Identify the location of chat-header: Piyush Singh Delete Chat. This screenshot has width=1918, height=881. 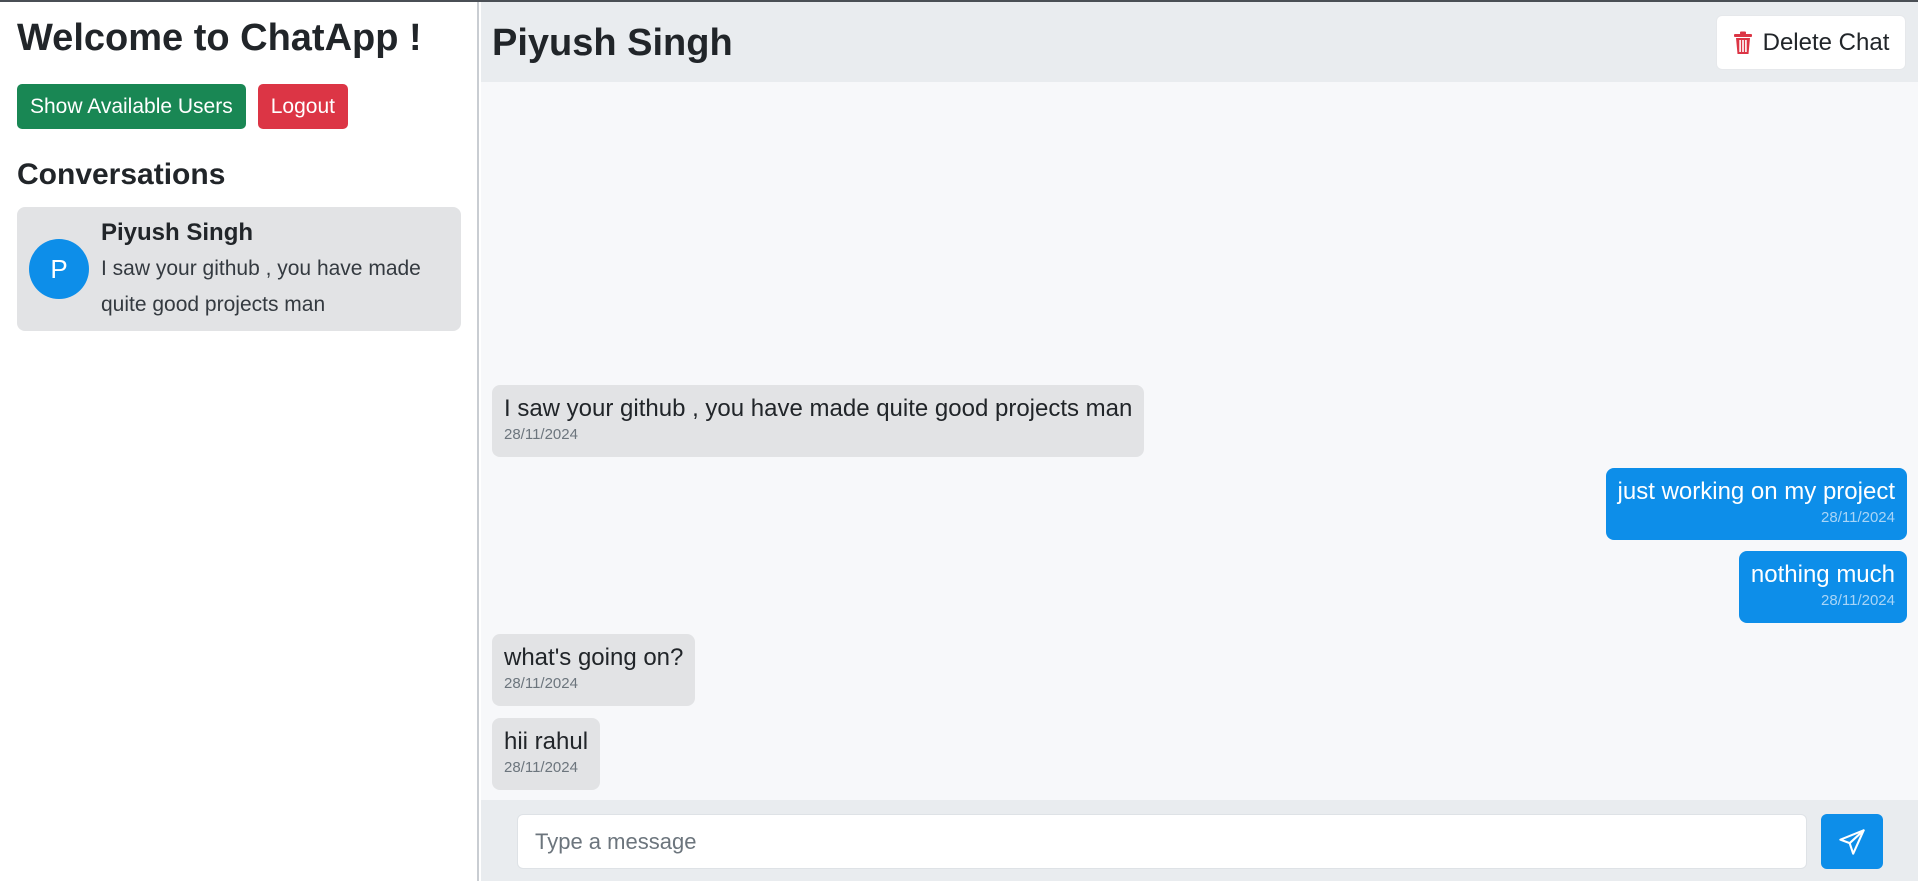
(1199, 42).